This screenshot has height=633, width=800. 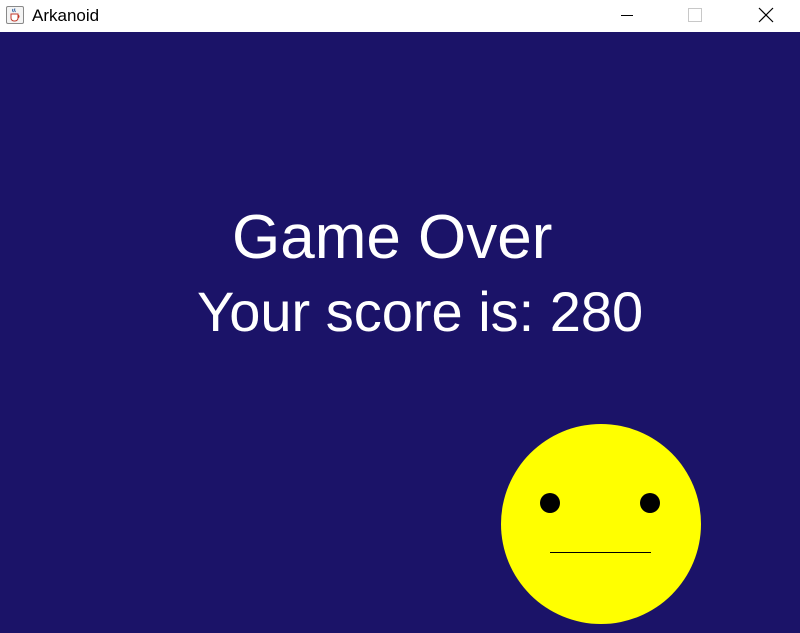 I want to click on neutral-face-icon, so click(x=601, y=524).